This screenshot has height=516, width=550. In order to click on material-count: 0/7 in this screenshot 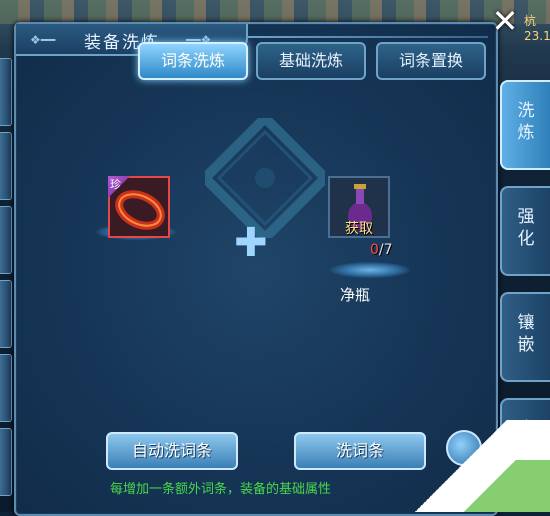, I will do `click(381, 250)`.